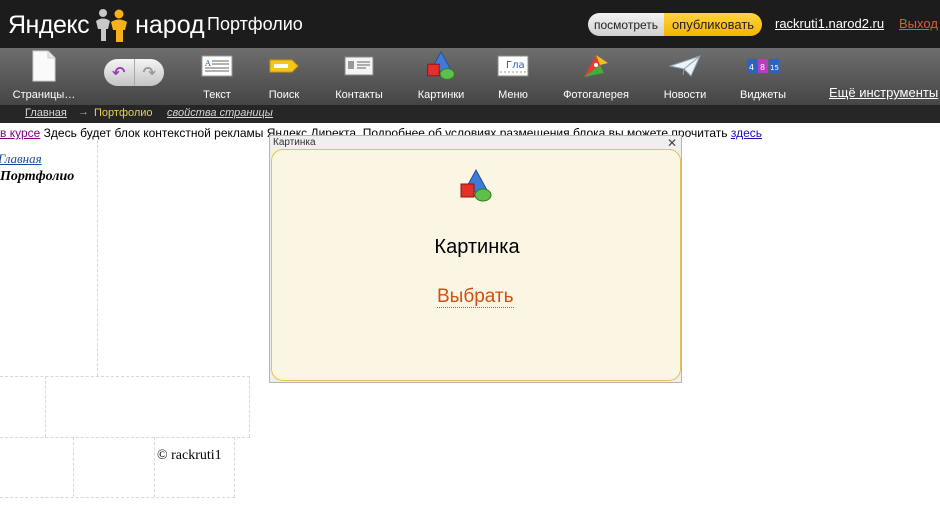 Image resolution: width=940 pixels, height=506 pixels. Describe the element at coordinates (829, 23) in the screenshot. I see `site-address-link: rackruti1.narod2.ru` at that location.